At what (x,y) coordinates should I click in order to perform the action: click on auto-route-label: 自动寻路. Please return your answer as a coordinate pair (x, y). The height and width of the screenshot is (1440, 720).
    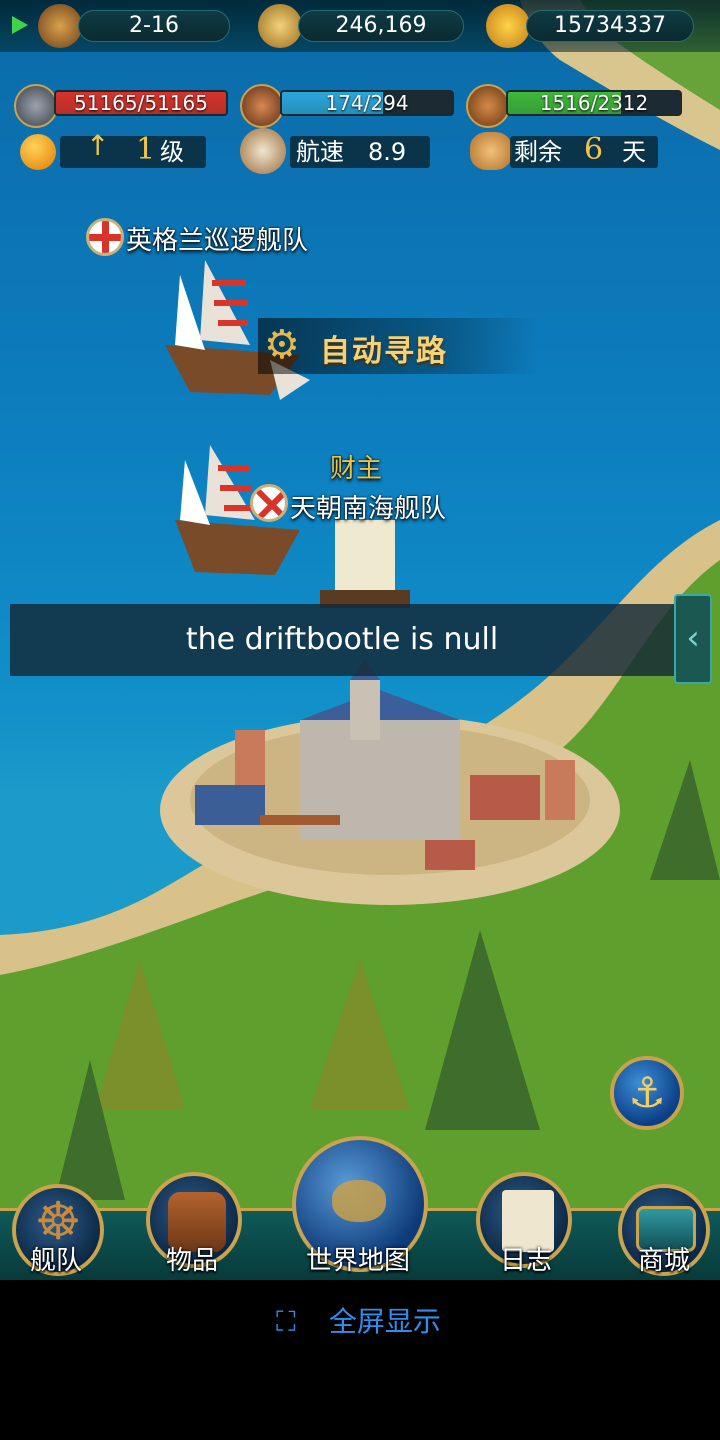
    Looking at the image, I should click on (384, 351).